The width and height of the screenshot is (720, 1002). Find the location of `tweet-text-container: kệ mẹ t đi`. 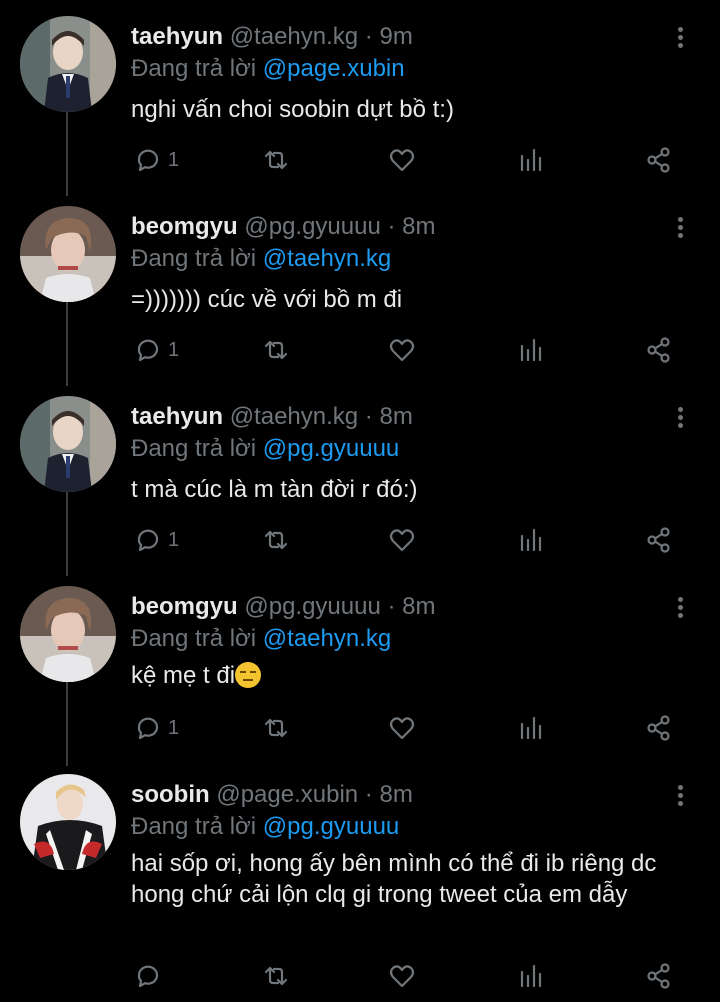

tweet-text-container: kệ mẹ t đi is located at coordinates (411, 675).